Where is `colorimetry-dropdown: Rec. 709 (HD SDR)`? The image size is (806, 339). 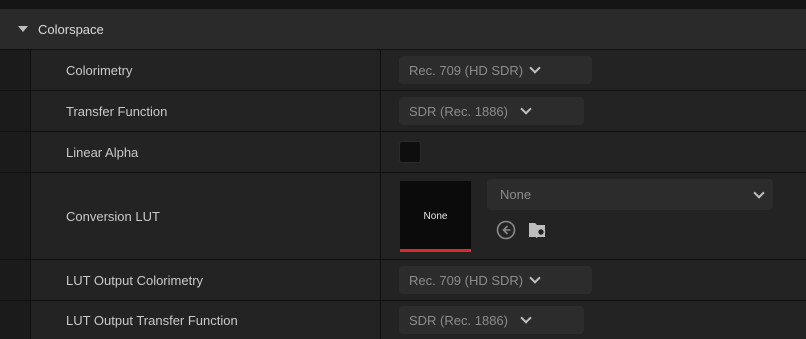 colorimetry-dropdown: Rec. 709 (HD SDR) is located at coordinates (495, 70).